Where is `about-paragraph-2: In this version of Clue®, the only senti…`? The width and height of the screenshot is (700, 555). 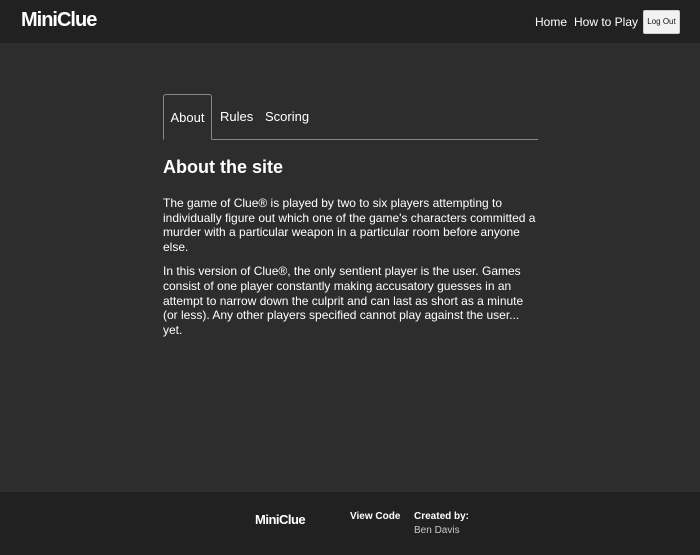 about-paragraph-2: In this version of Clue®, the only senti… is located at coordinates (343, 300).